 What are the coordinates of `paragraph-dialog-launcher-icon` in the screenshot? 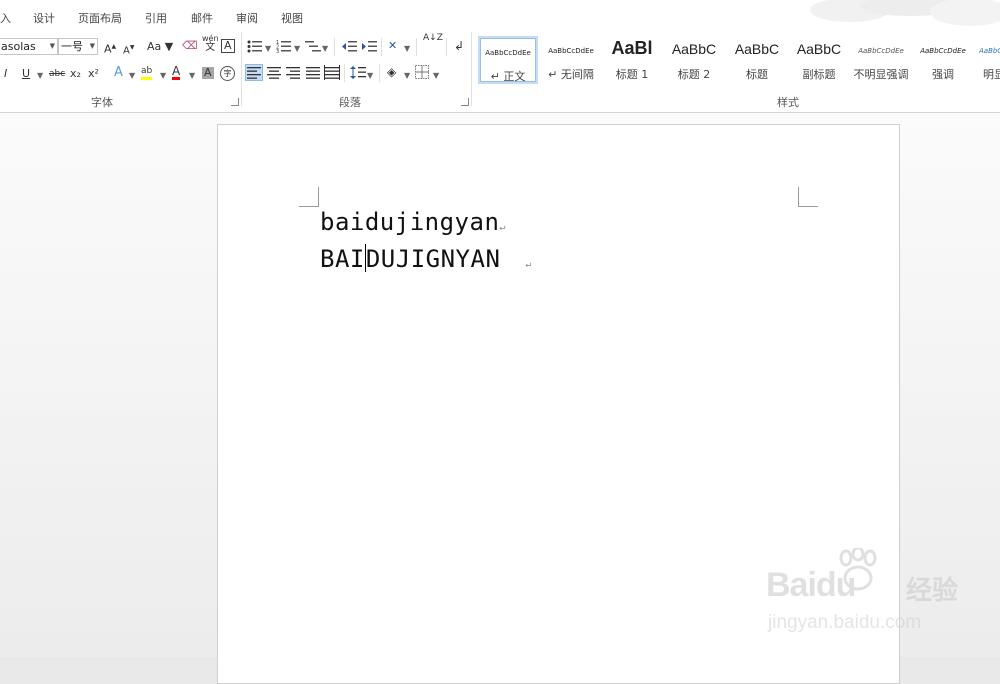 It's located at (465, 102).